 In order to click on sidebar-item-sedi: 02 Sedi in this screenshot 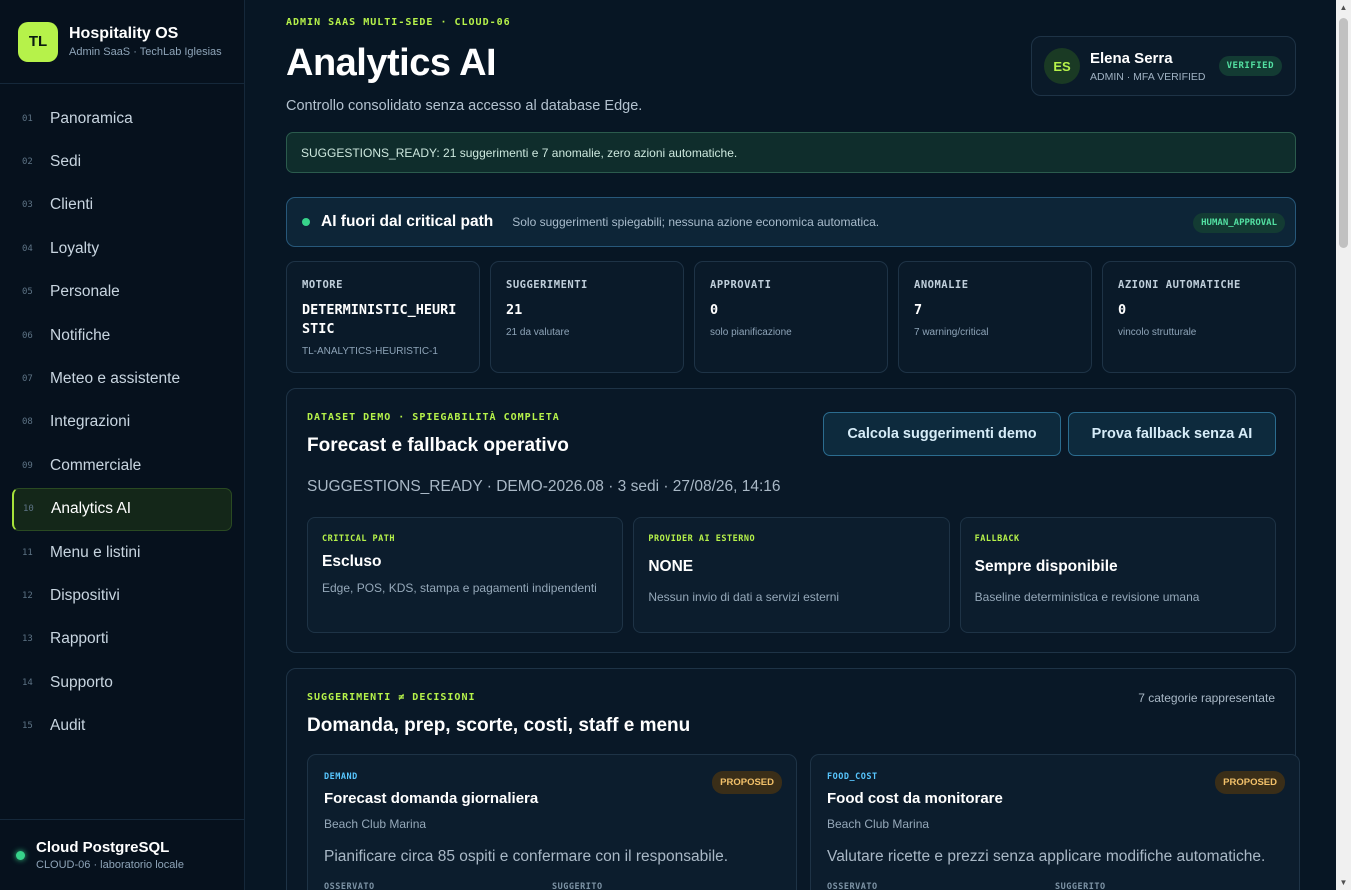, I will do `click(122, 161)`.